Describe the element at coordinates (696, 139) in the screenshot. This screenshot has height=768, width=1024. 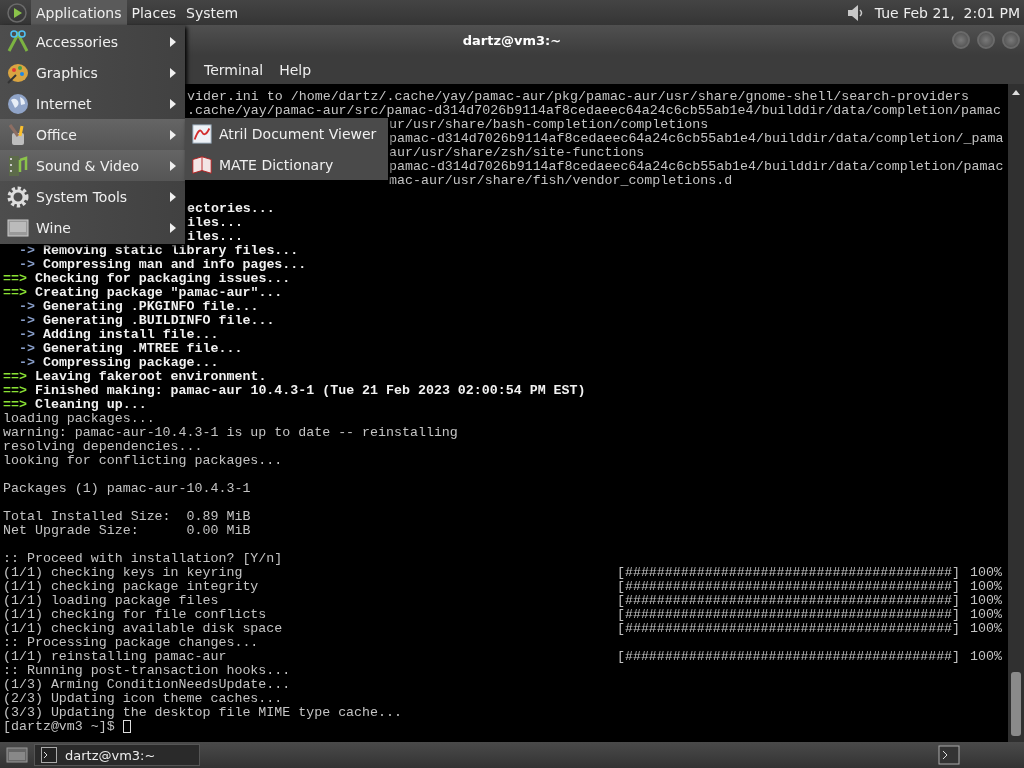
I see `terminal-line: pamac-d314d7026b9114af8cedaeec64a24c6cb55ab1e4/builddir/data/completion/_pama` at that location.